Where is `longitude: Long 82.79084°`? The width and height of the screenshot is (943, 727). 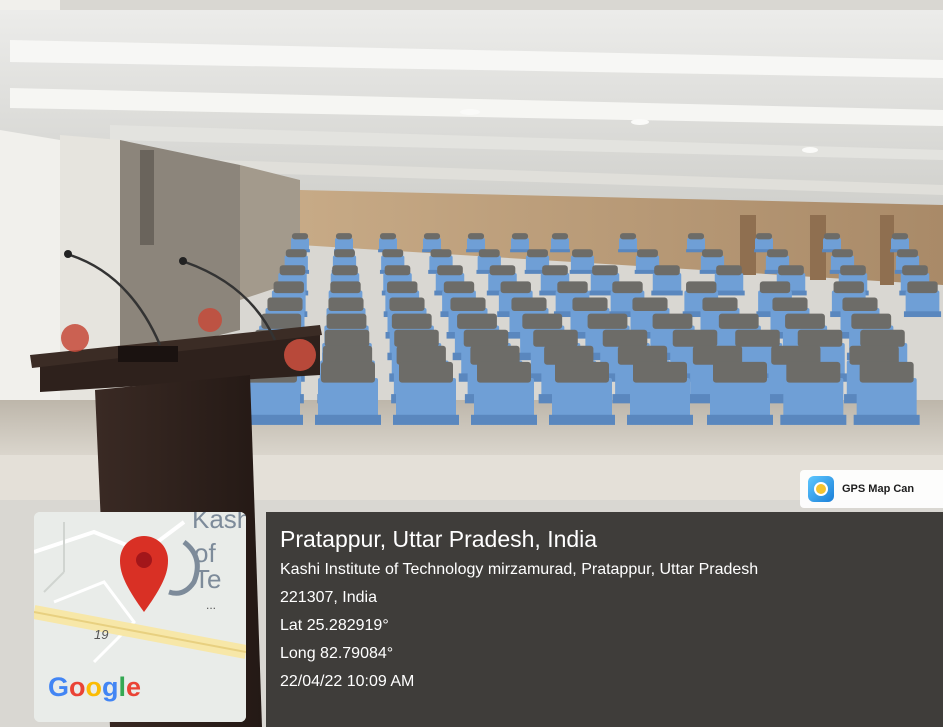 longitude: Long 82.79084° is located at coordinates (337, 653).